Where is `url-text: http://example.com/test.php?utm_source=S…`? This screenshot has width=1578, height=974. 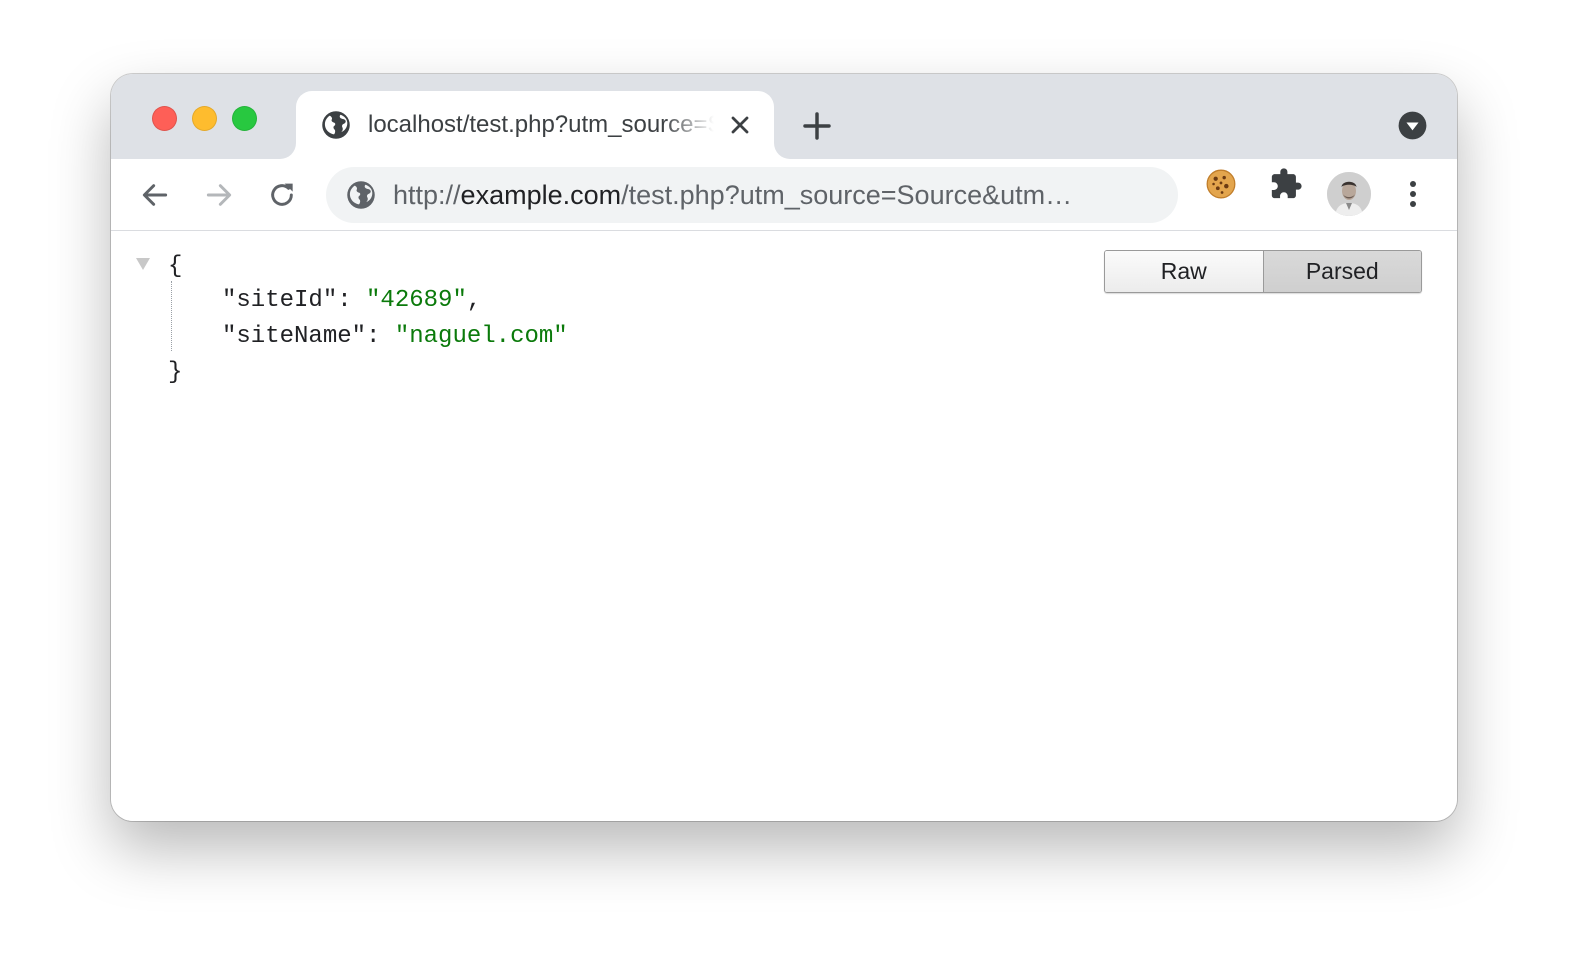
url-text: http://example.com/test.php?utm_source=S… is located at coordinates (773, 195).